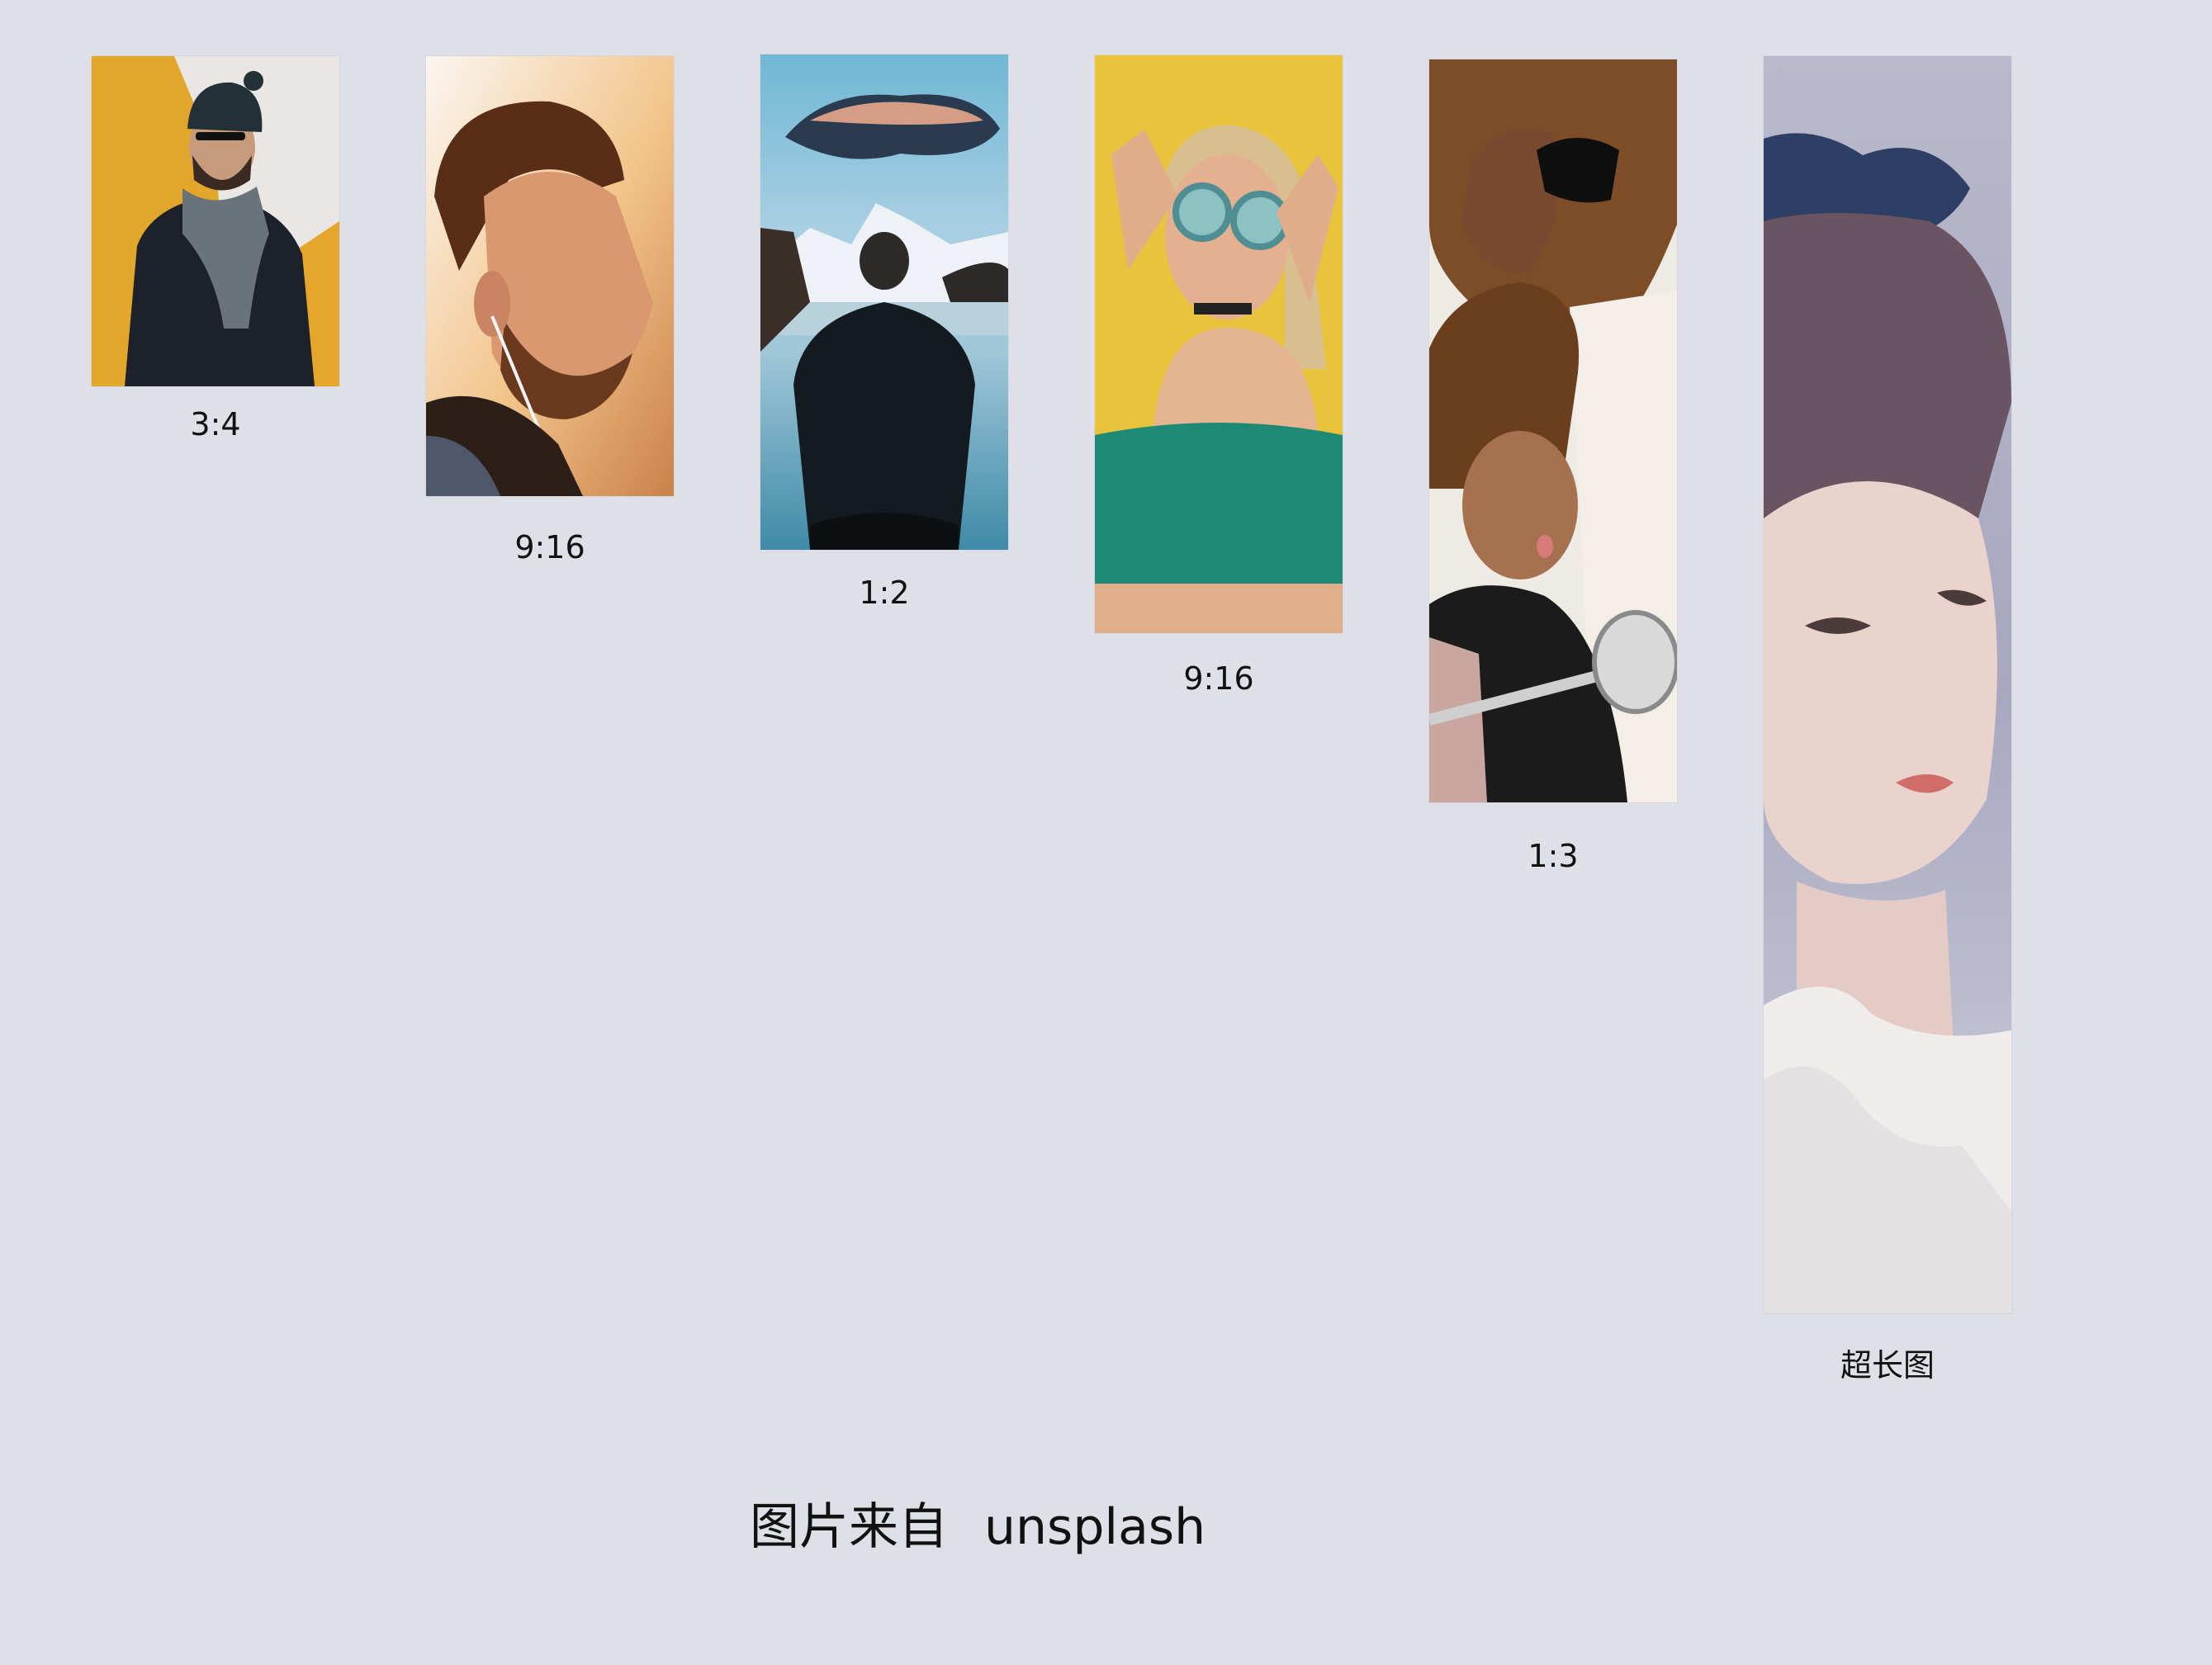  I want to click on photo-man-mountain-lake, so click(884, 302).